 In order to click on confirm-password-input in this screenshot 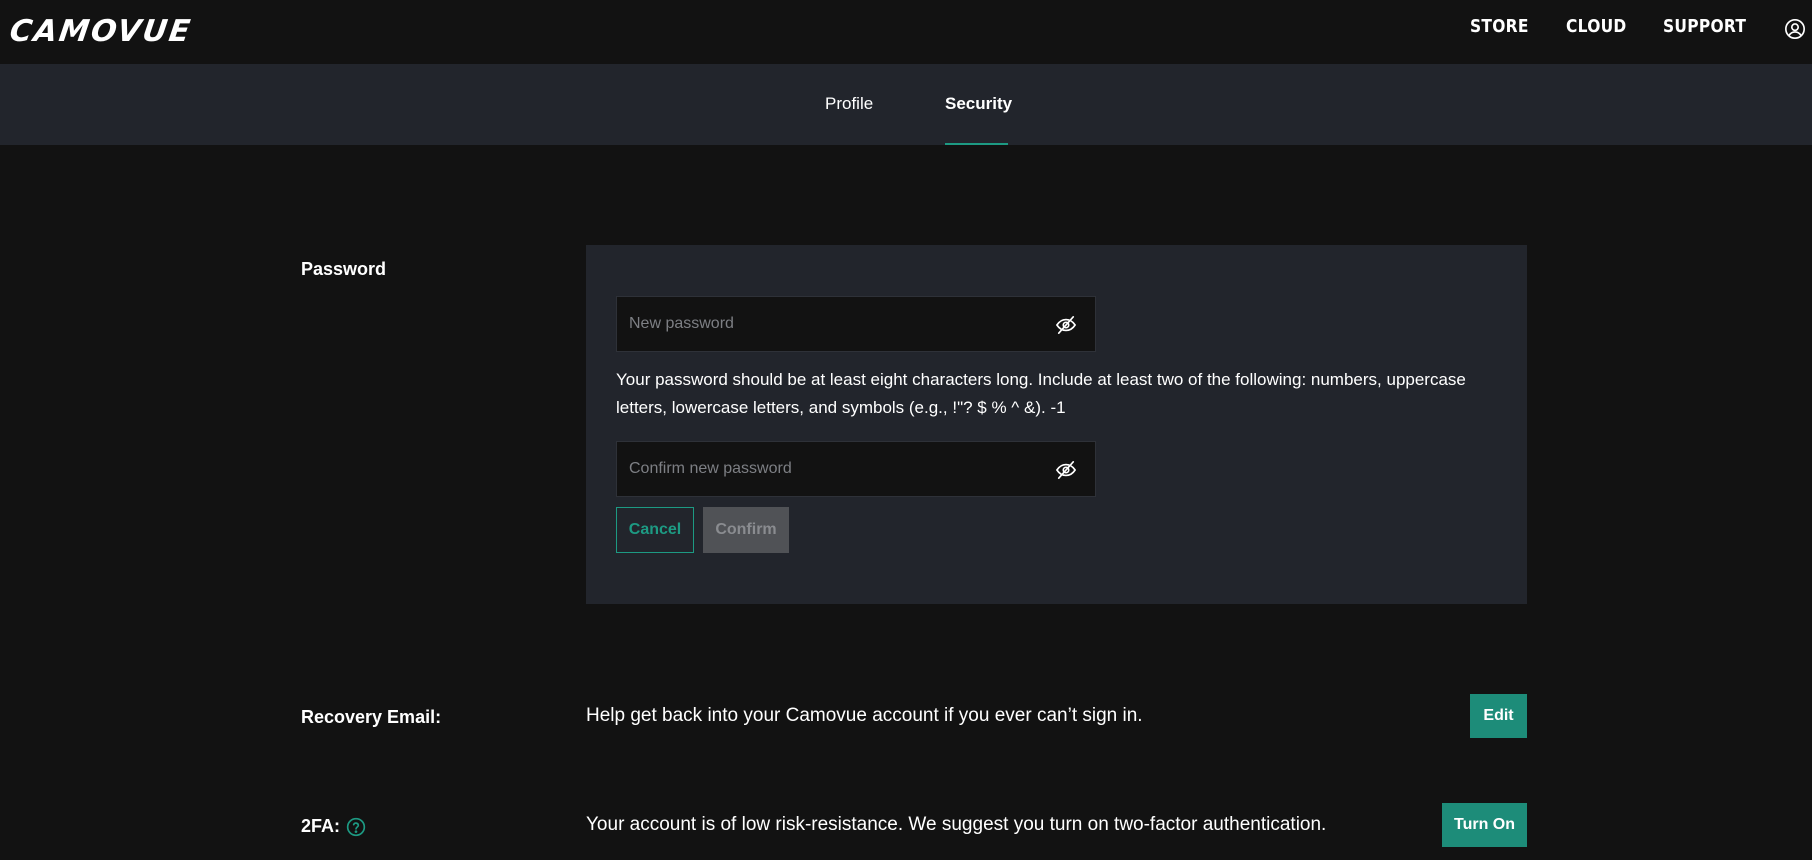, I will do `click(827, 469)`.